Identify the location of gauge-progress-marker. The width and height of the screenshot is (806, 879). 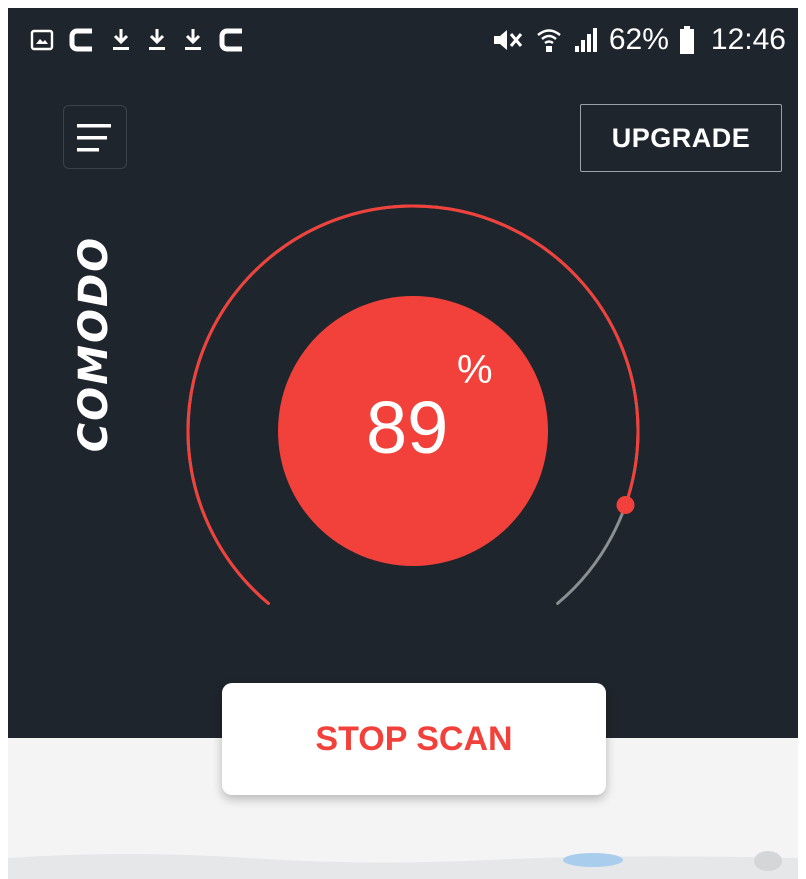
(625, 505).